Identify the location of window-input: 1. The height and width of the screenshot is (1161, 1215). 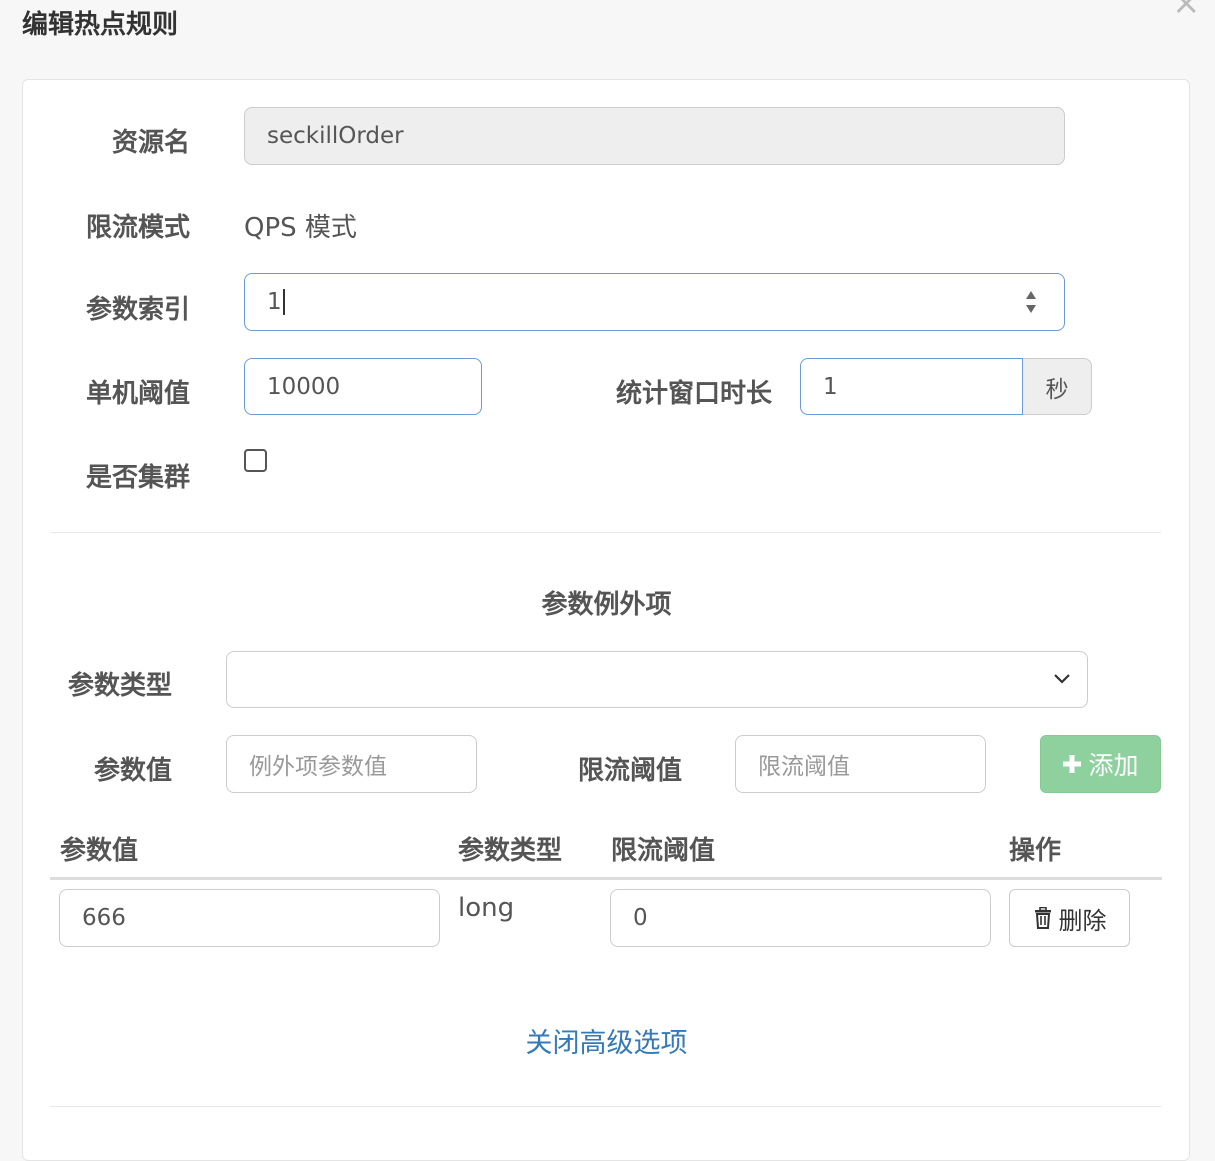
(911, 386).